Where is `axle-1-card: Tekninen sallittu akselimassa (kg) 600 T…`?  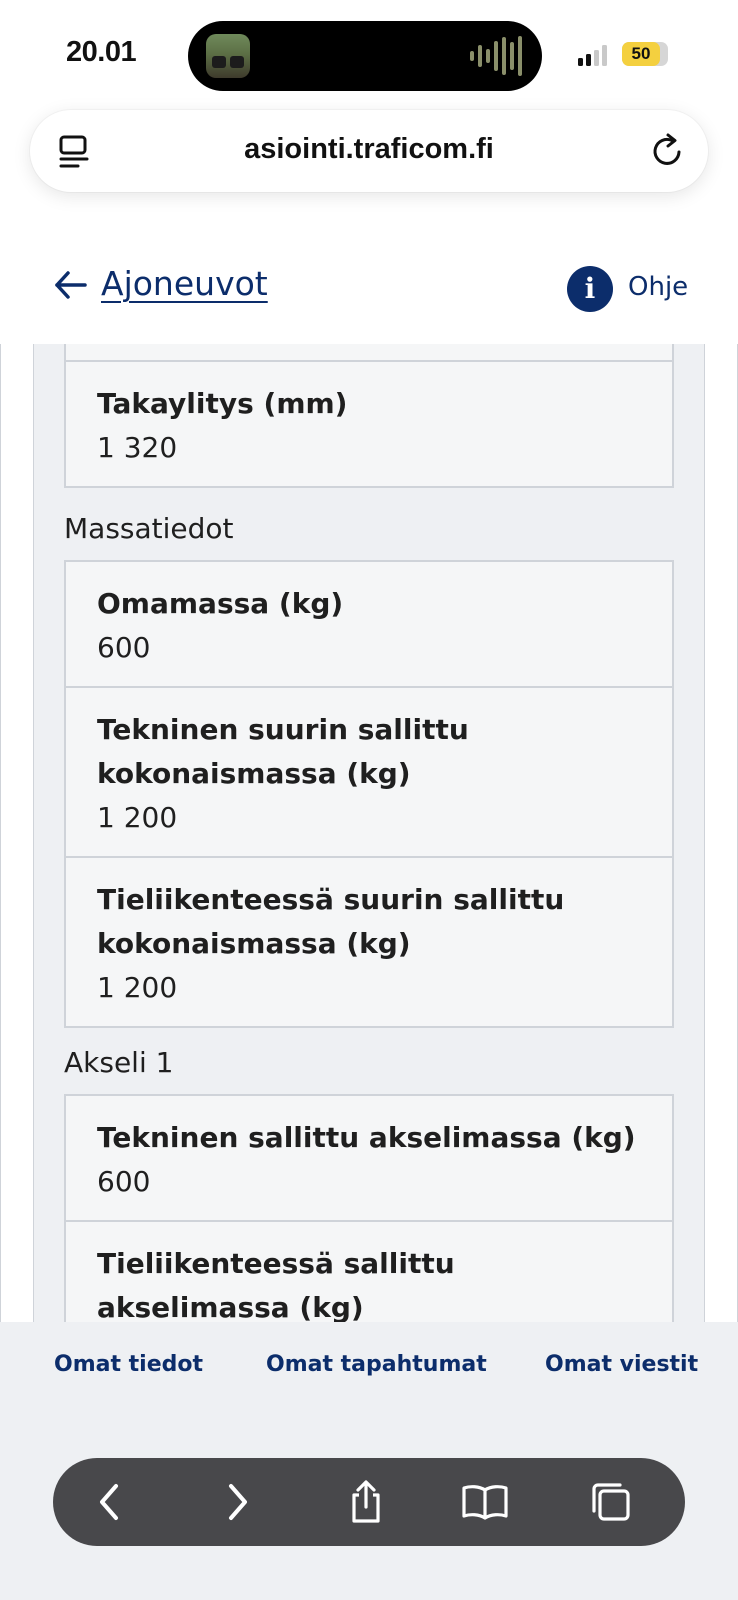
axle-1-card: Tekninen sallittu akselimassa (kg) 600 T… is located at coordinates (369, 1208).